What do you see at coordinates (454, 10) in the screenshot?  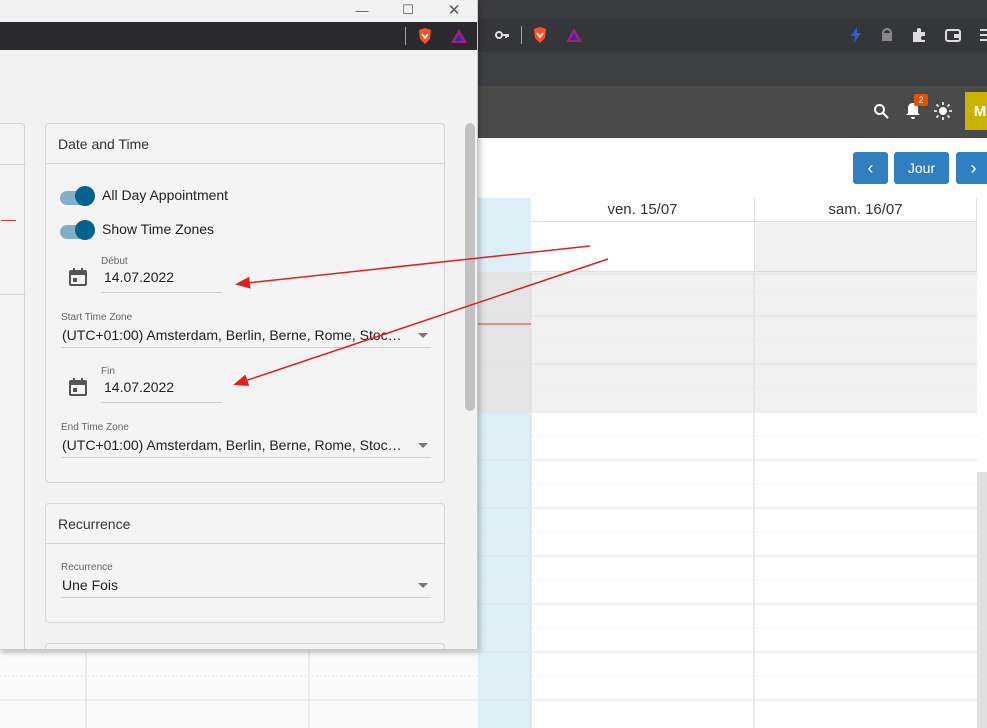 I see `close-icon: ✕` at bounding box center [454, 10].